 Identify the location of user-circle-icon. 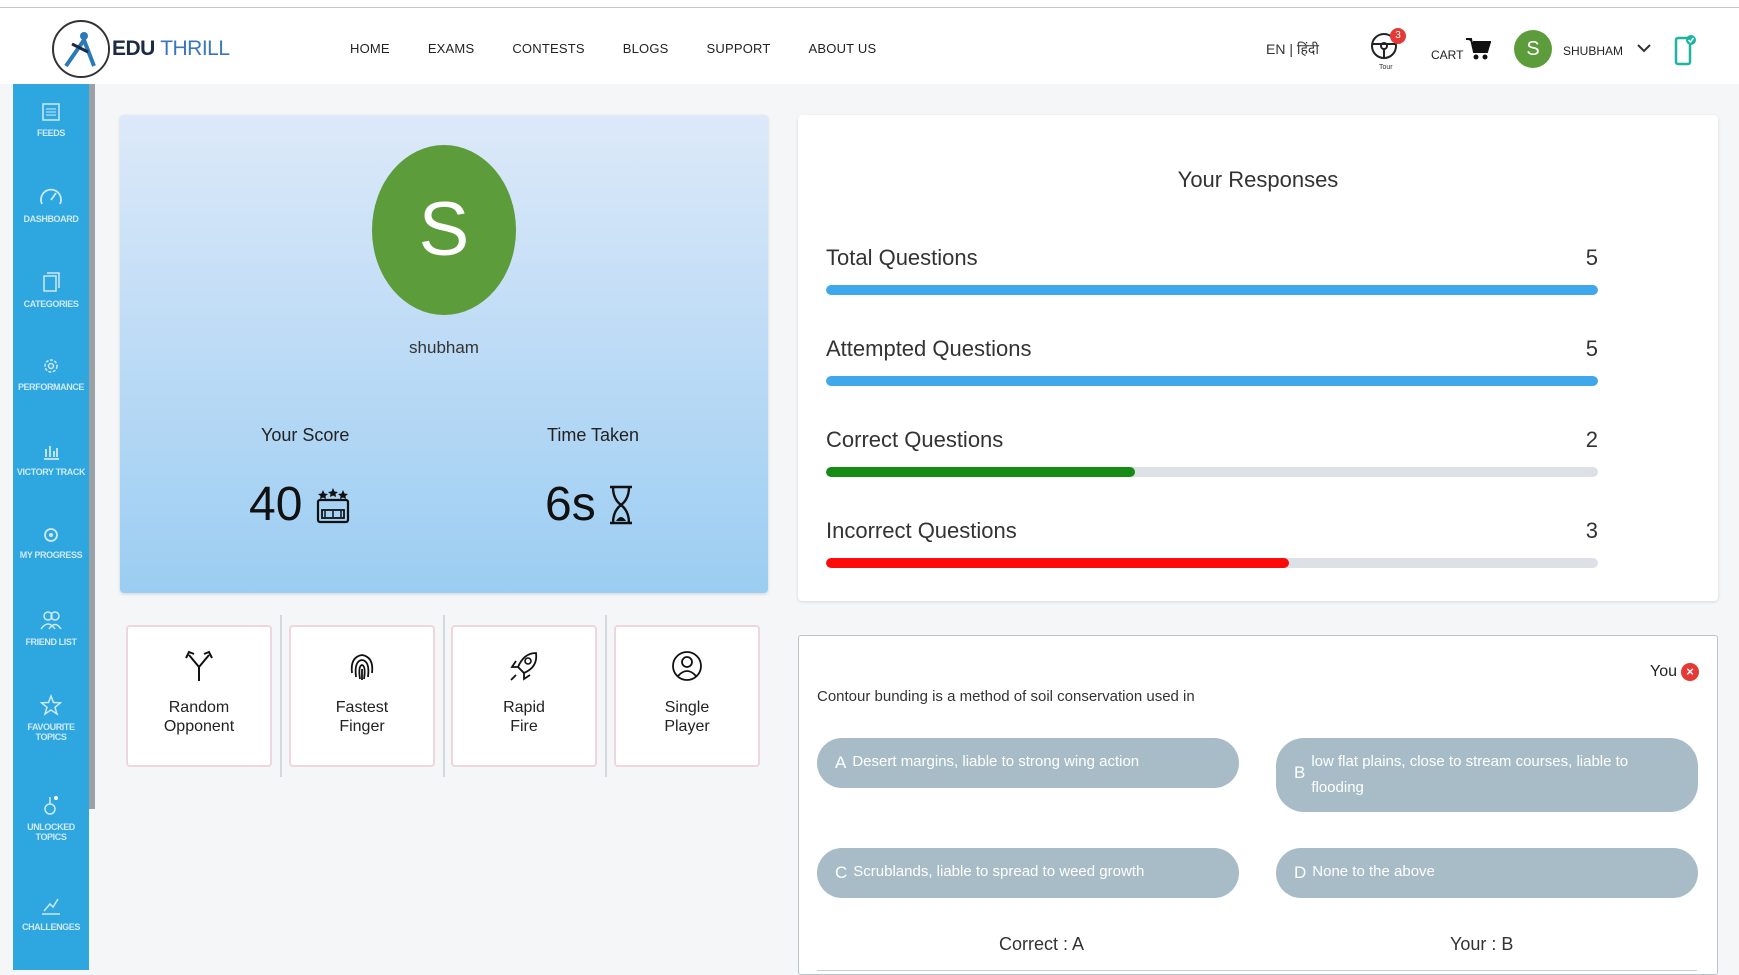
(687, 666).